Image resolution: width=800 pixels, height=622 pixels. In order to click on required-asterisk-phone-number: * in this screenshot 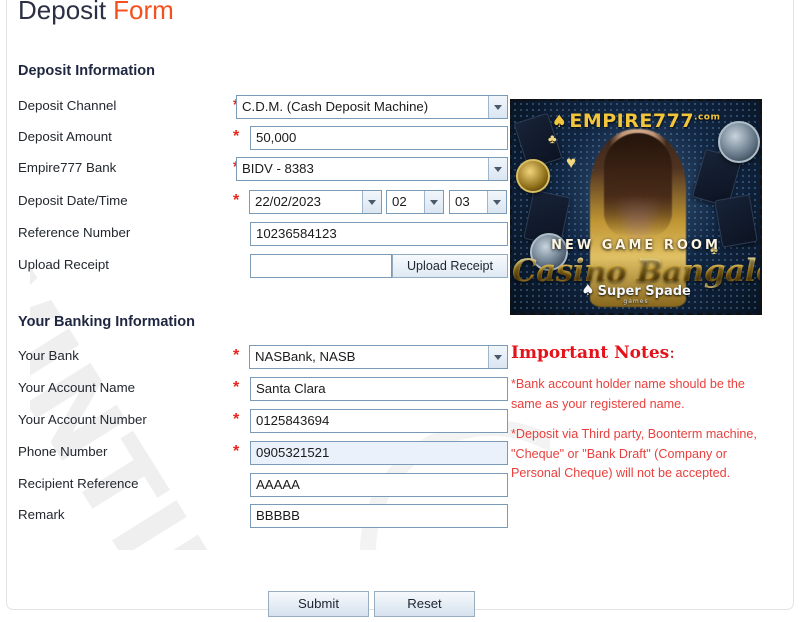, I will do `click(236, 451)`.